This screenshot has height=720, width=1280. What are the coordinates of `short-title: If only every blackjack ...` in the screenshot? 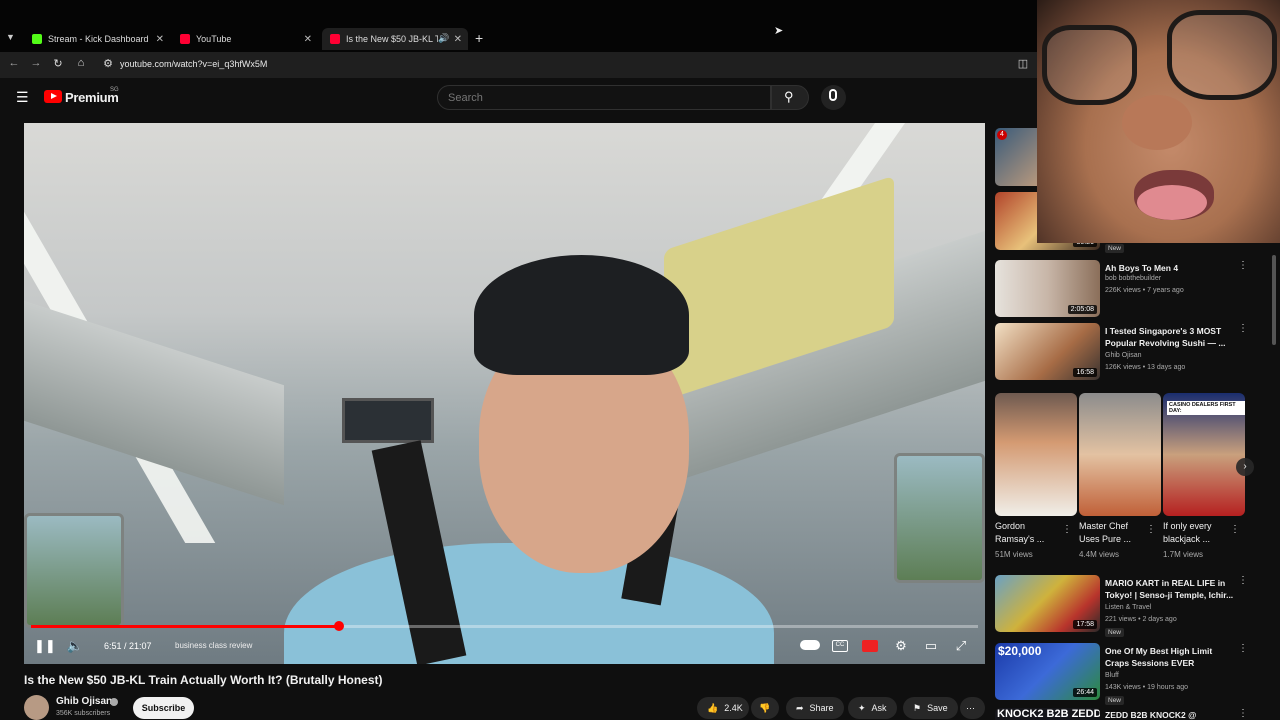 It's located at (1196, 533).